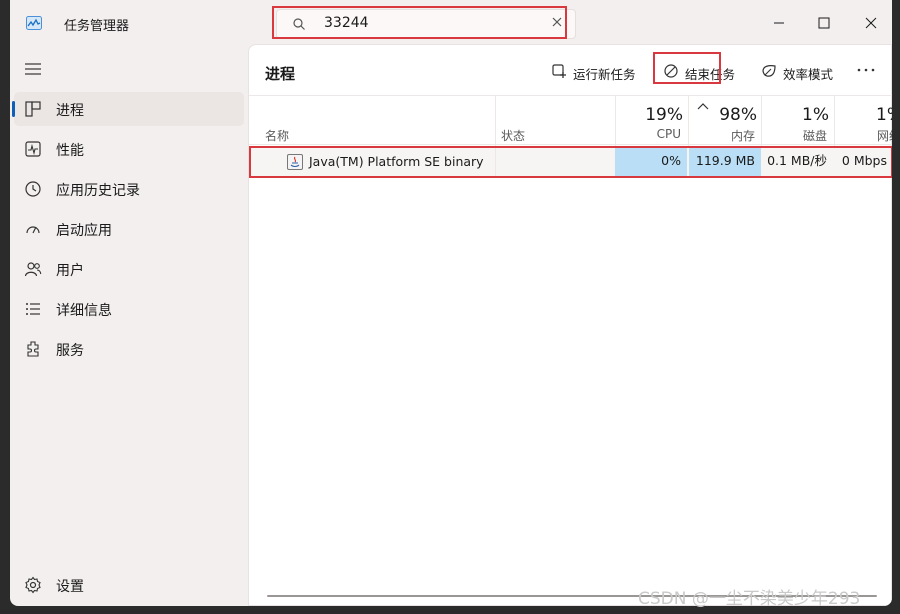  I want to click on sidebar-item-label: 启动应用, so click(84, 231).